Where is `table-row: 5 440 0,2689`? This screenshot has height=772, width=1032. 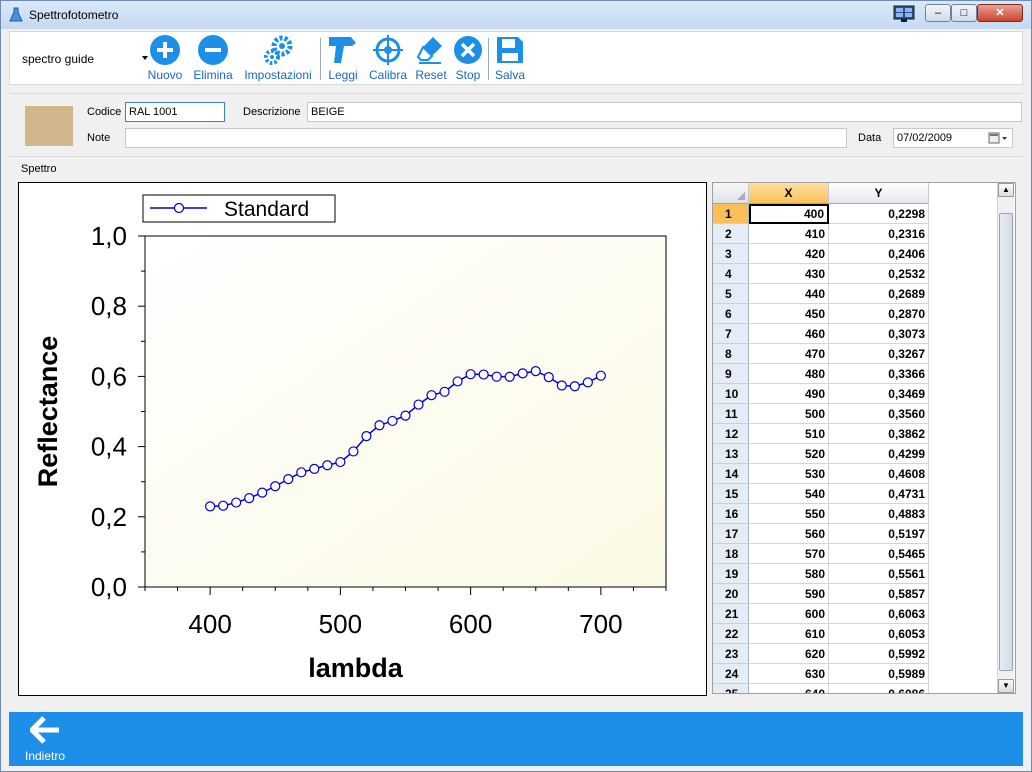
table-row: 5 440 0,2689 is located at coordinates (821, 294).